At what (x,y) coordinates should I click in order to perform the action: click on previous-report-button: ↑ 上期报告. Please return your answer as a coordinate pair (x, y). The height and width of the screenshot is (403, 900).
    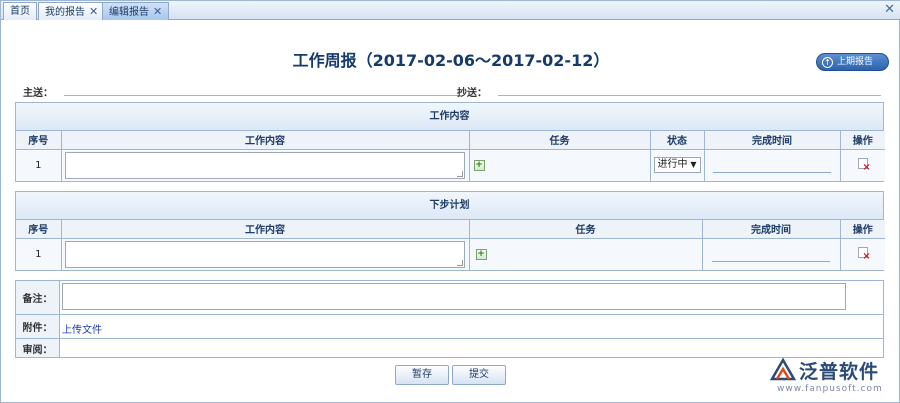
    Looking at the image, I should click on (852, 62).